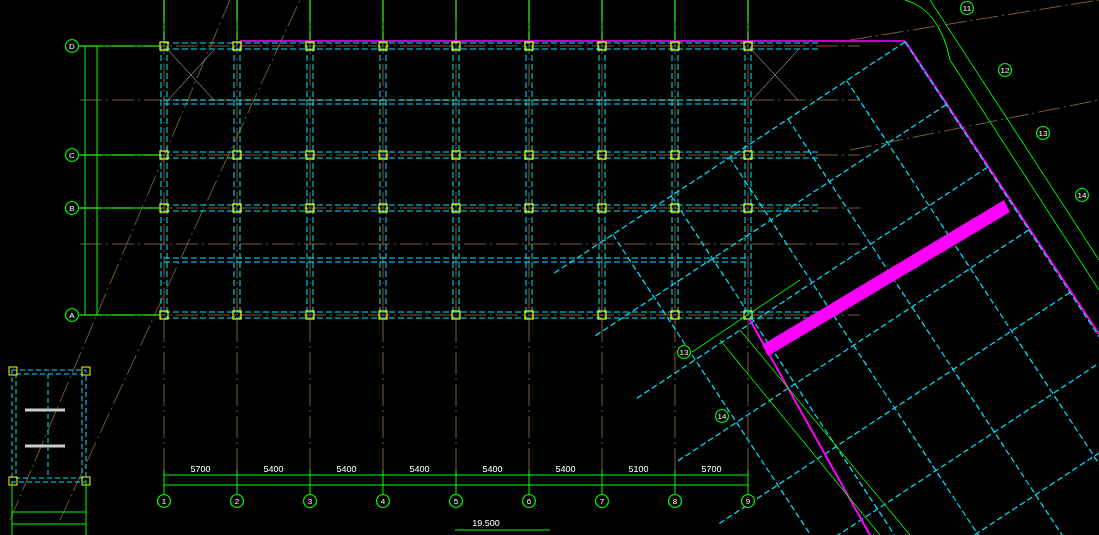  I want to click on axis-bubble: 4, so click(383, 501).